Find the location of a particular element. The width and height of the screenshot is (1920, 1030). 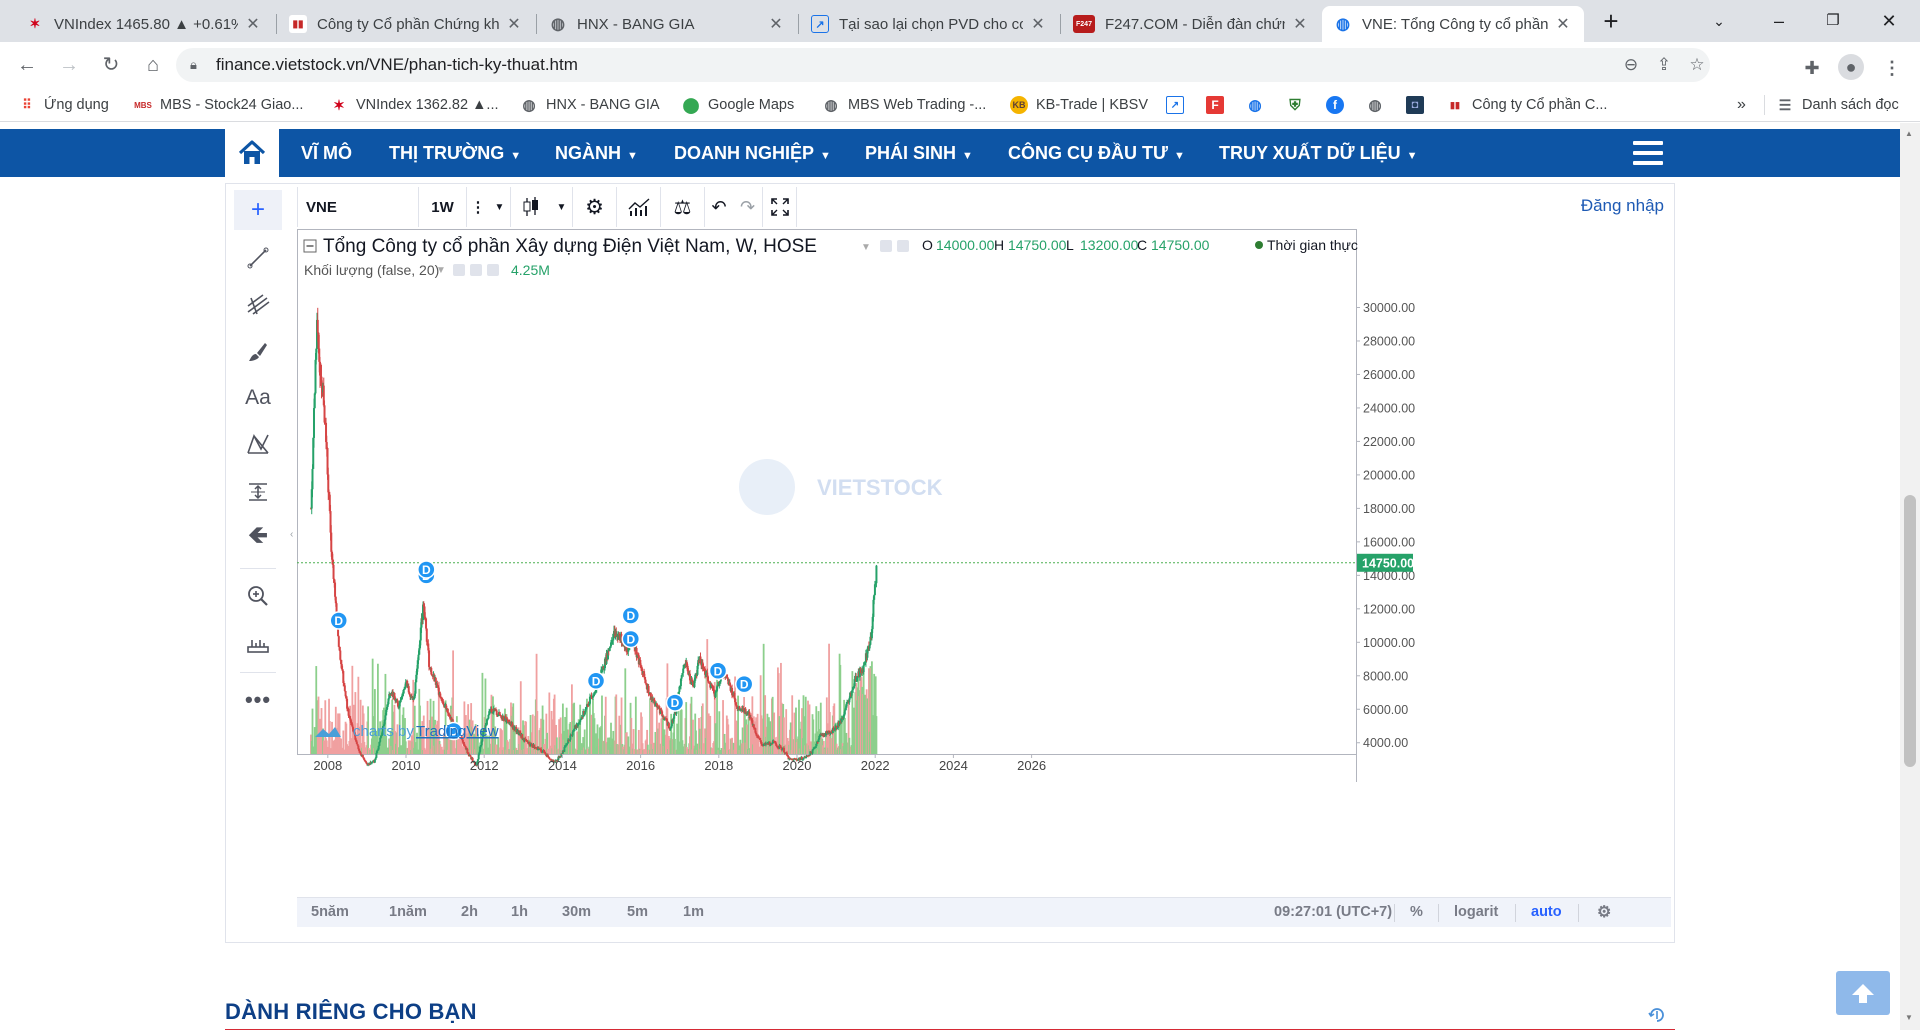

undo-icon: ↶ is located at coordinates (719, 207).